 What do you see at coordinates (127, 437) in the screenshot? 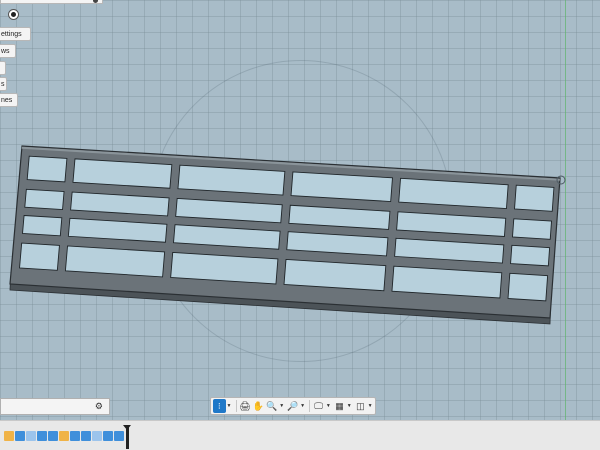
I see `timeline-marker-icon` at bounding box center [127, 437].